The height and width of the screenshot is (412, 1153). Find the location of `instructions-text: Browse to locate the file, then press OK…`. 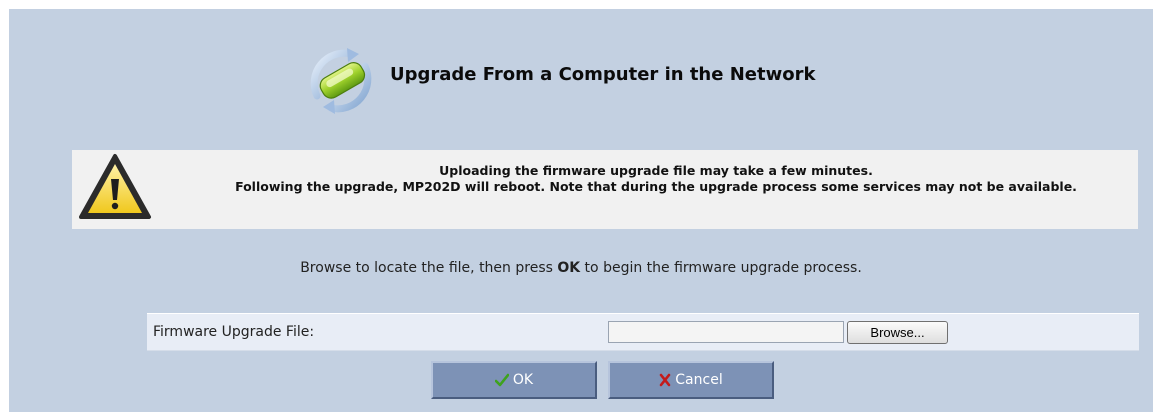

instructions-text: Browse to locate the file, then press OK… is located at coordinates (581, 268).